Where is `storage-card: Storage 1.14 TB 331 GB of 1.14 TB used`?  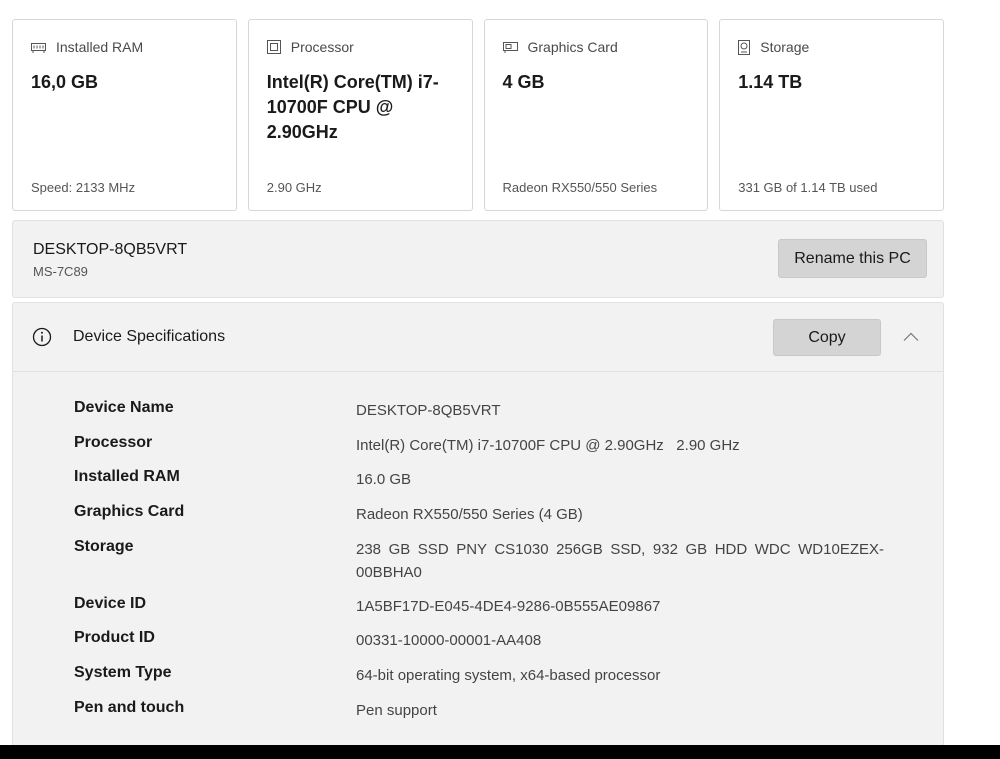 storage-card: Storage 1.14 TB 331 GB of 1.14 TB used is located at coordinates (831, 115).